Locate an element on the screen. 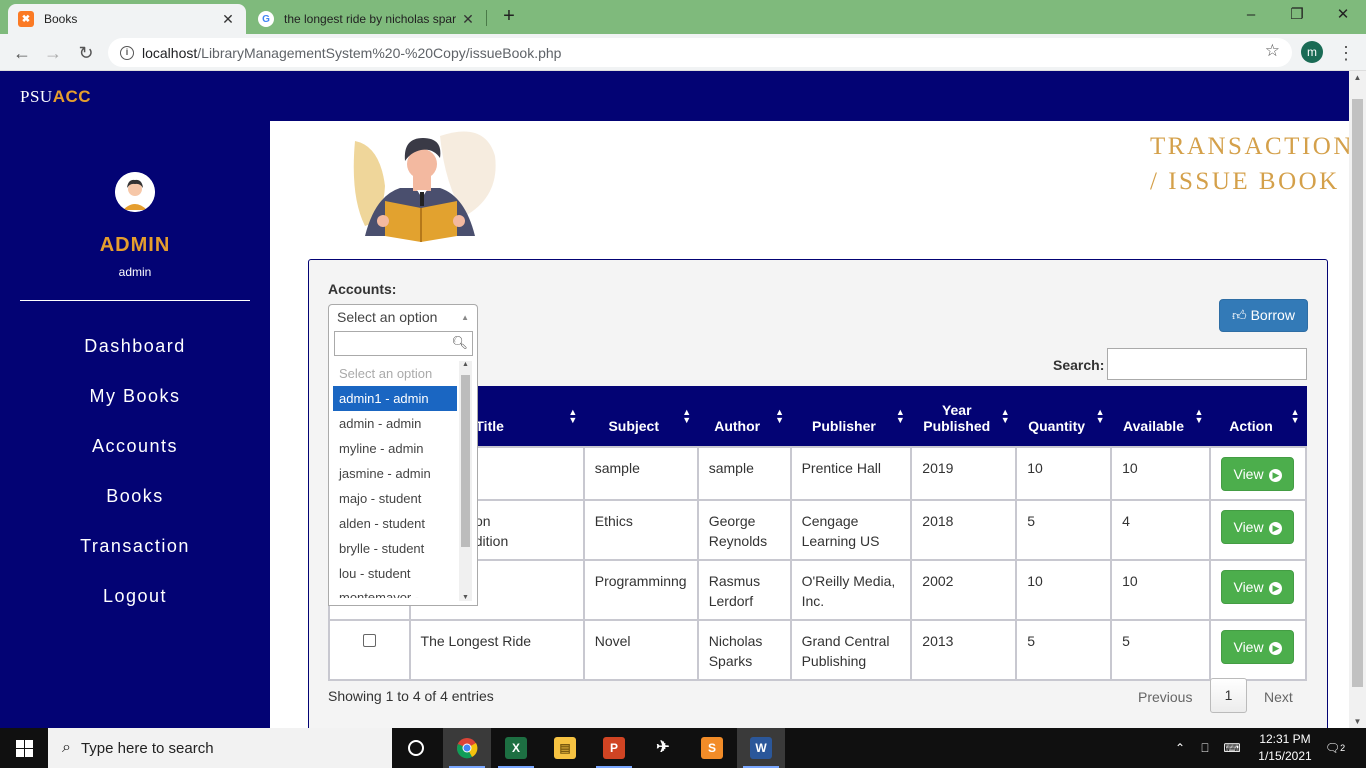  dropdown-option: myline - admin is located at coordinates (395, 448).